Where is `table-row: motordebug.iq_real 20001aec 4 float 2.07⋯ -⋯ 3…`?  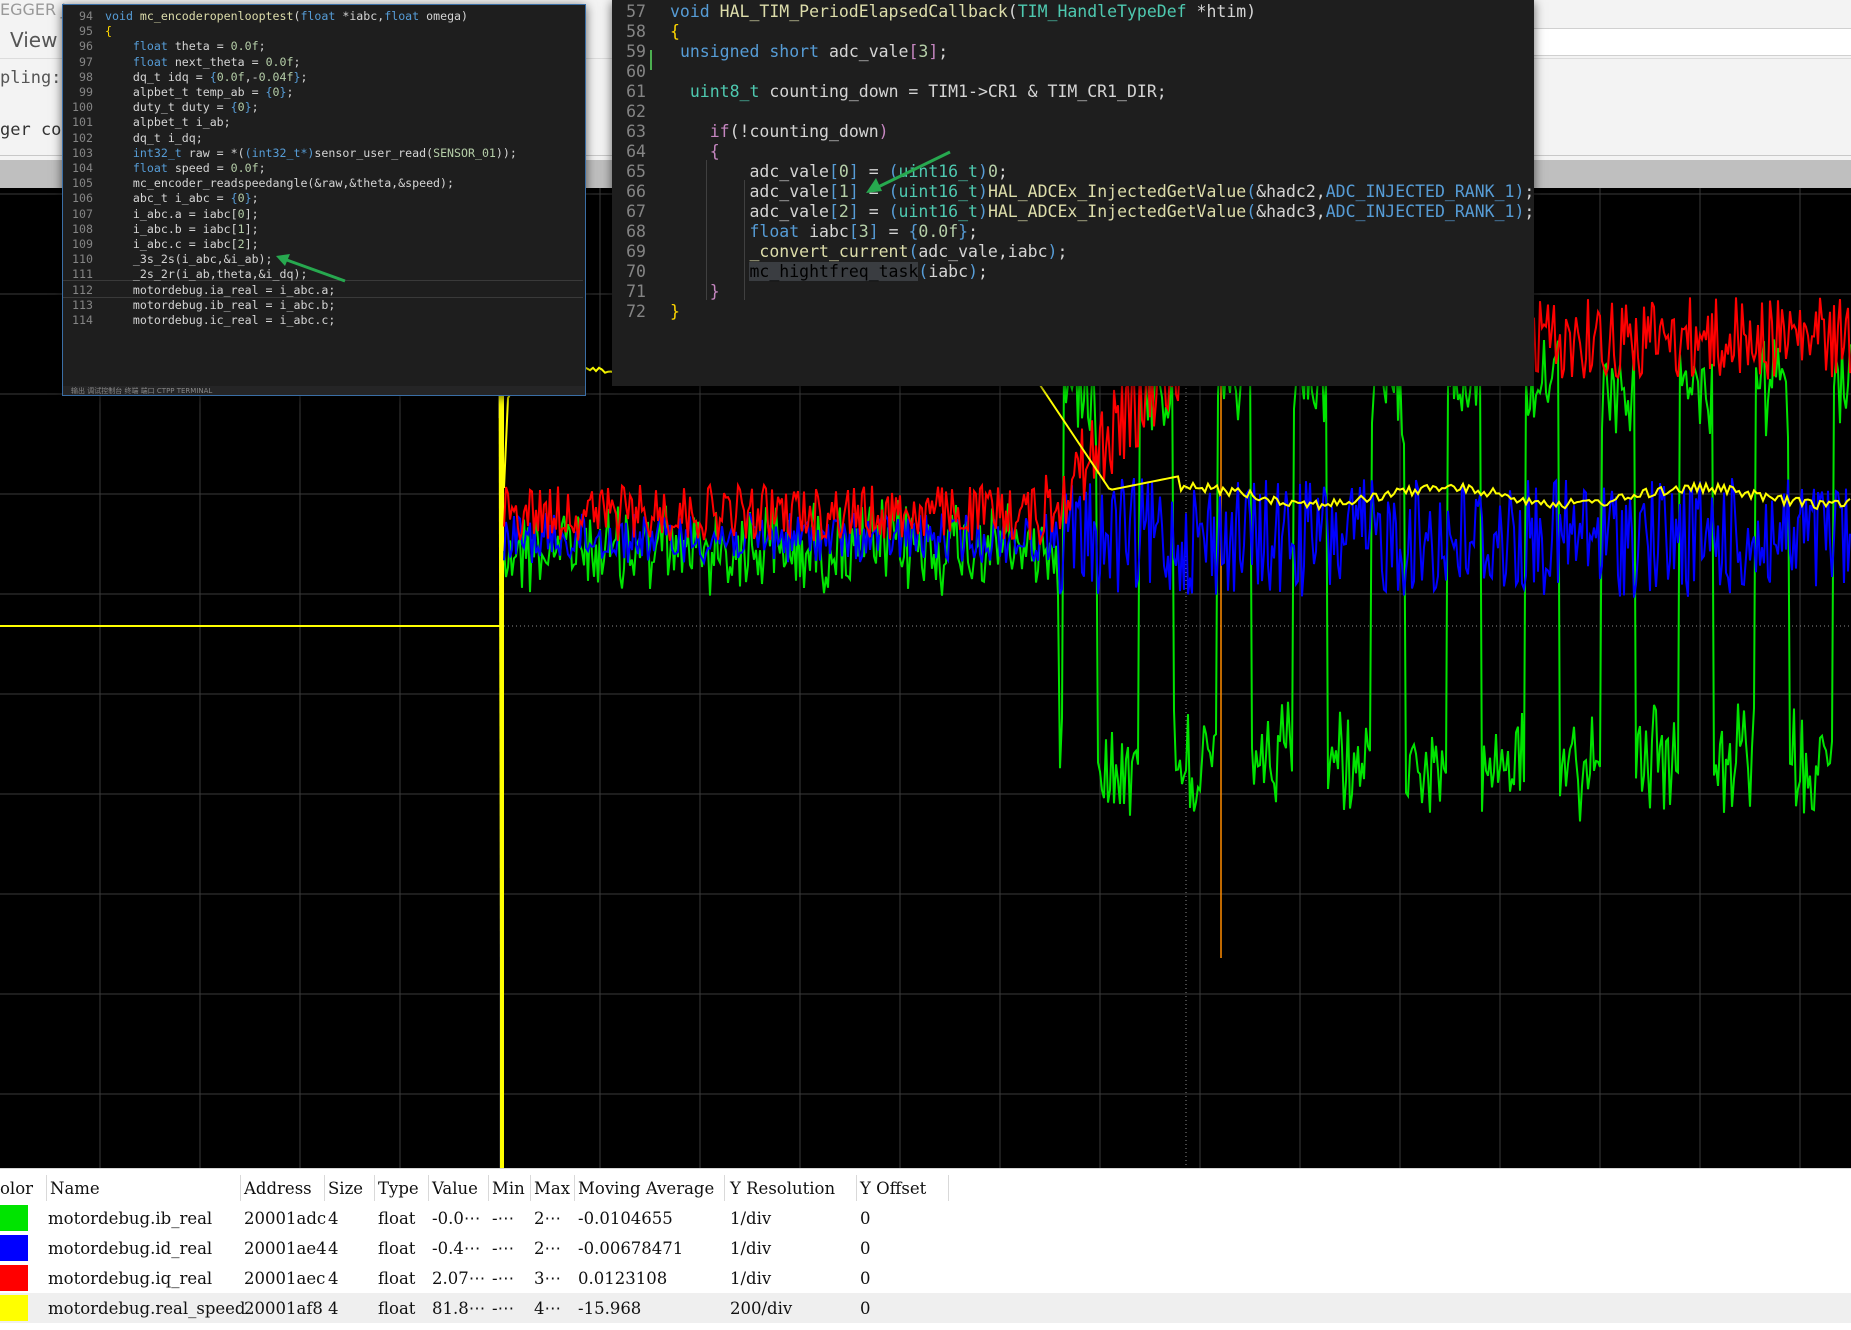 table-row: motordebug.iq_real 20001aec 4 float 2.07⋯ -⋯ 3… is located at coordinates (480, 1278).